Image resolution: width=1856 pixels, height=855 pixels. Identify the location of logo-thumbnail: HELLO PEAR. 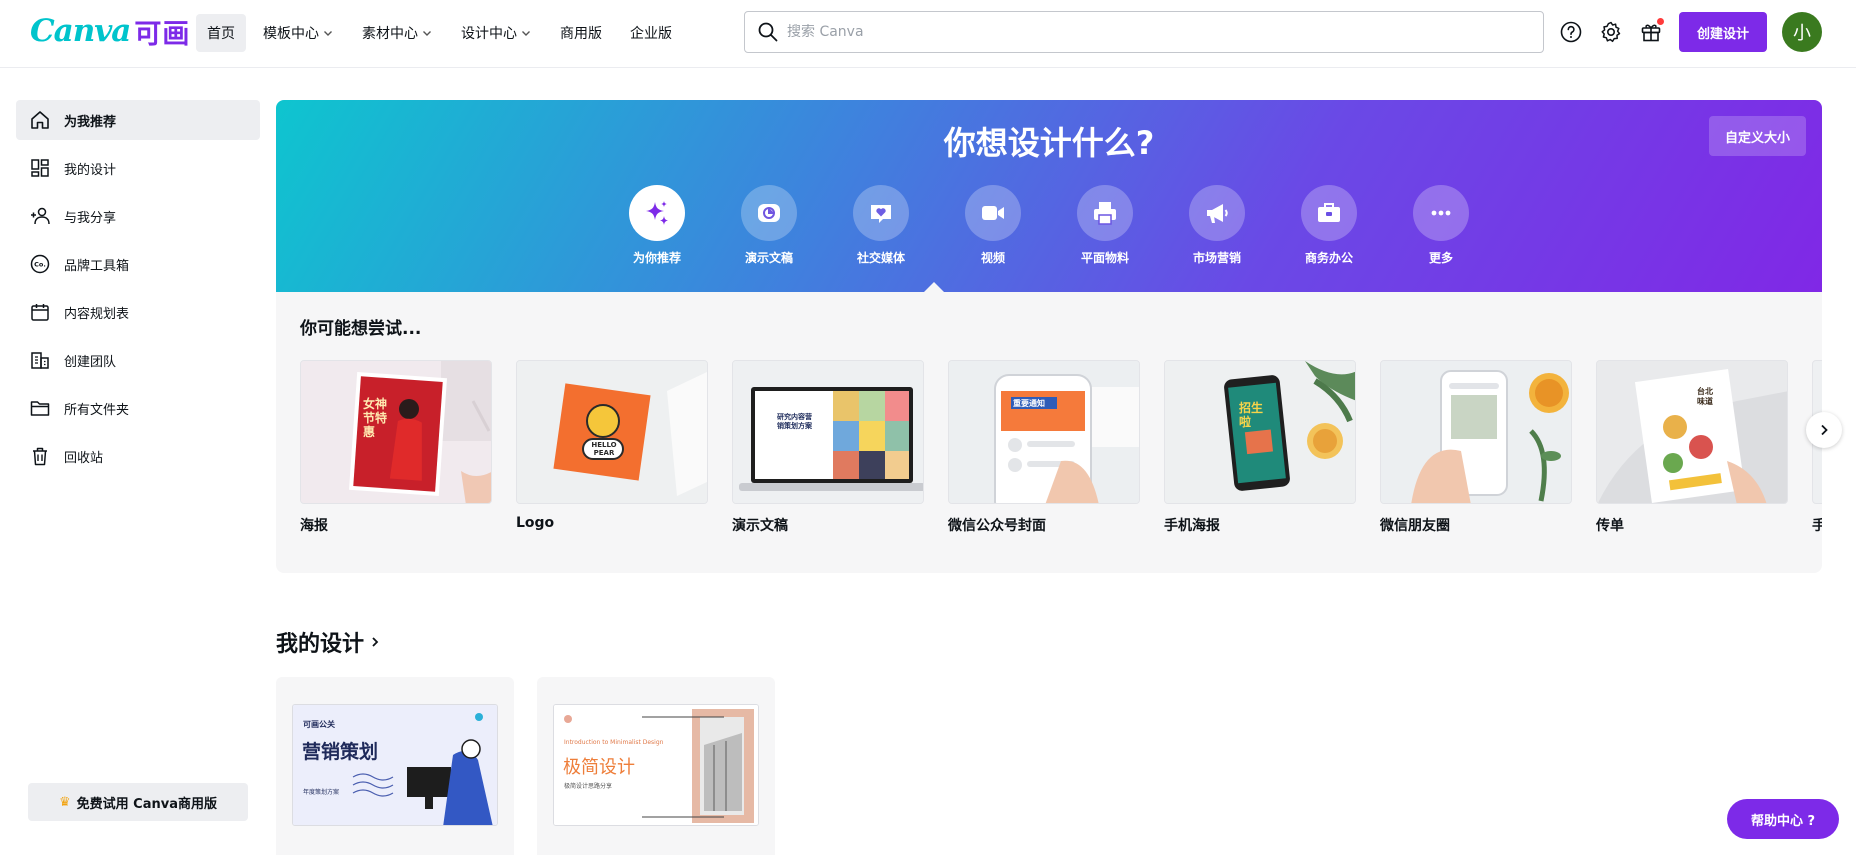
(612, 432).